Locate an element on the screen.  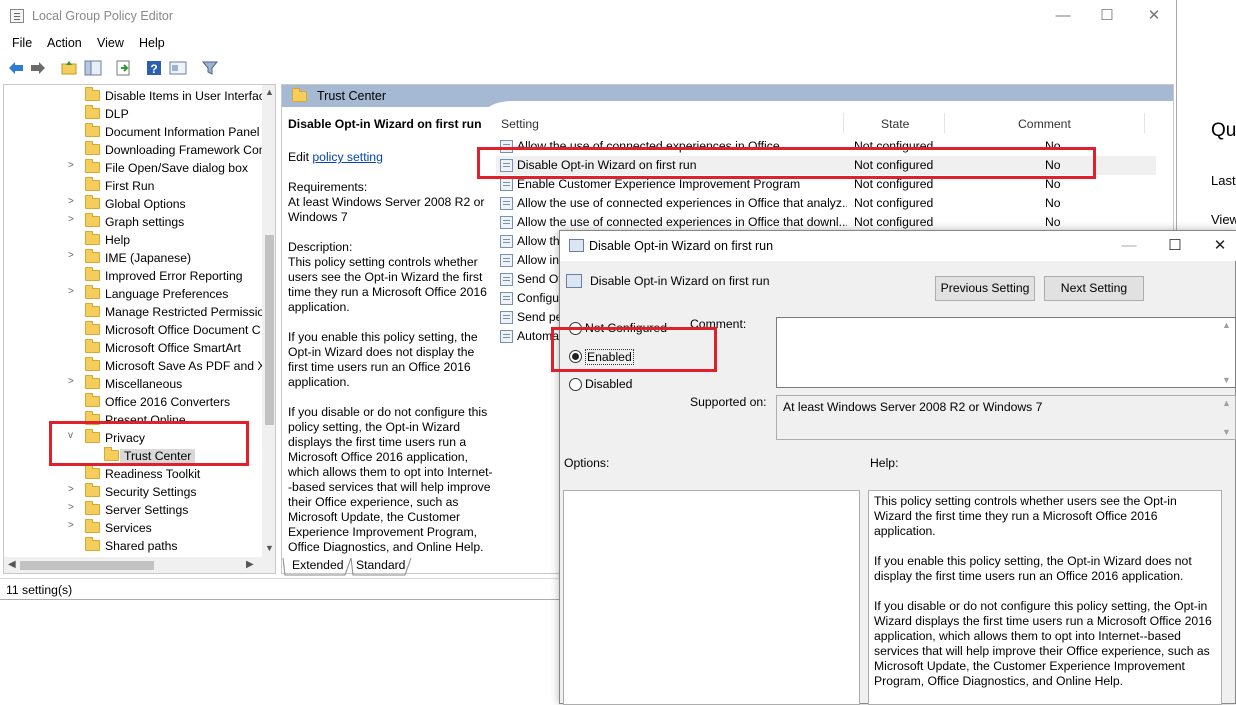
radio-disabled is located at coordinates (575, 384).